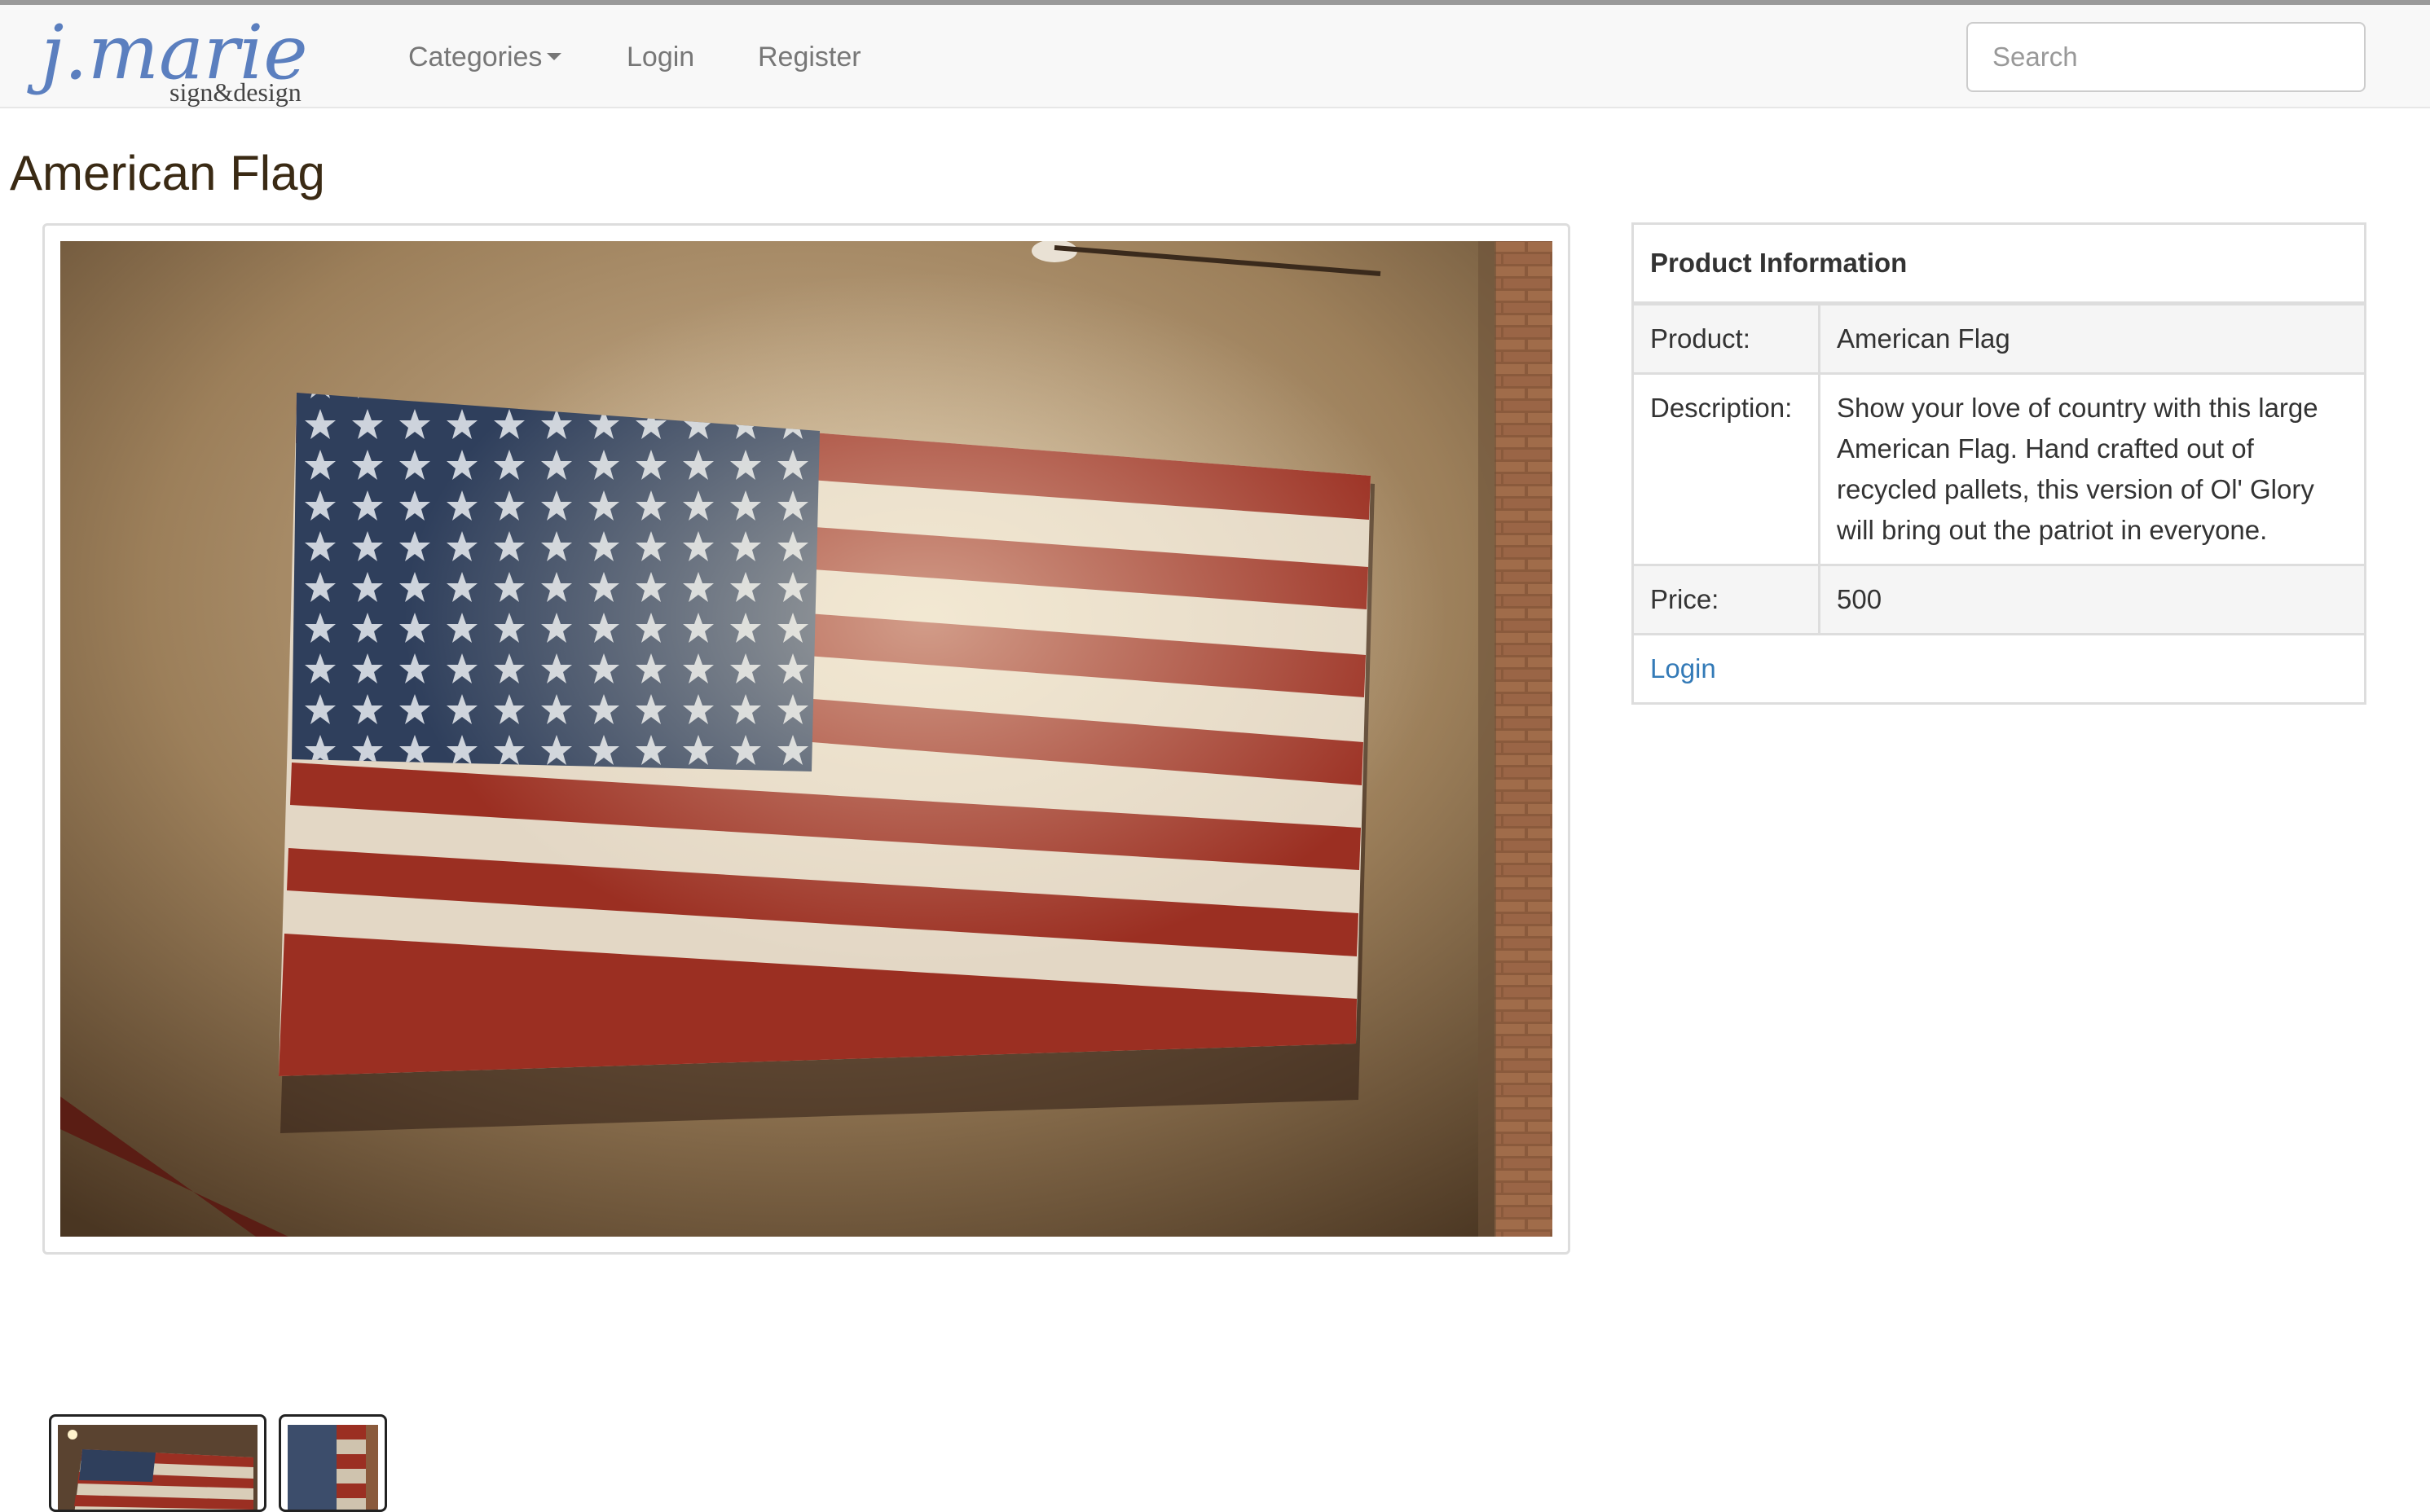 Image resolution: width=2430 pixels, height=1512 pixels. What do you see at coordinates (2166, 57) in the screenshot?
I see `search-input` at bounding box center [2166, 57].